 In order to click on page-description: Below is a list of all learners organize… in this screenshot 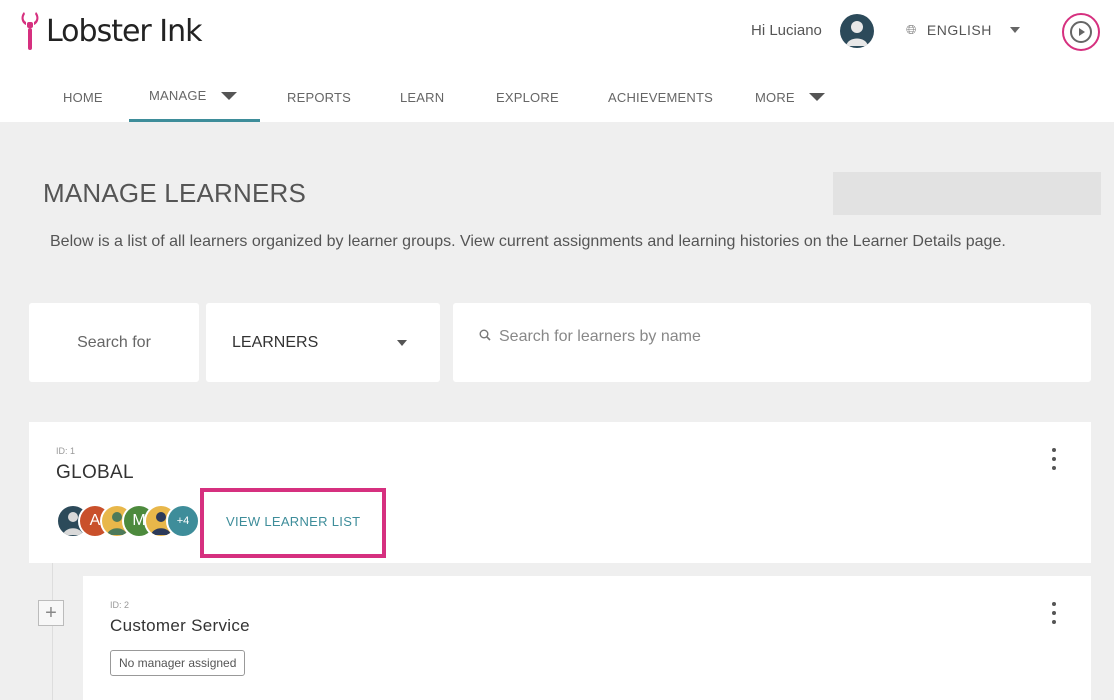, I will do `click(528, 241)`.